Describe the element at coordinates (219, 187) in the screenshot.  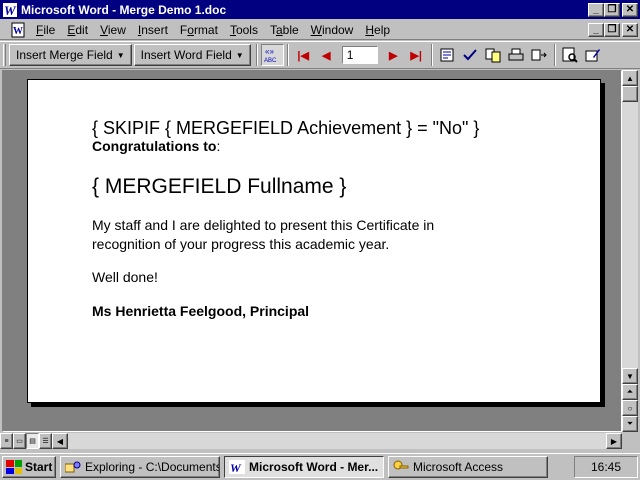
I see `fullname-field-line: { MERGEFIELD Fullname }` at that location.